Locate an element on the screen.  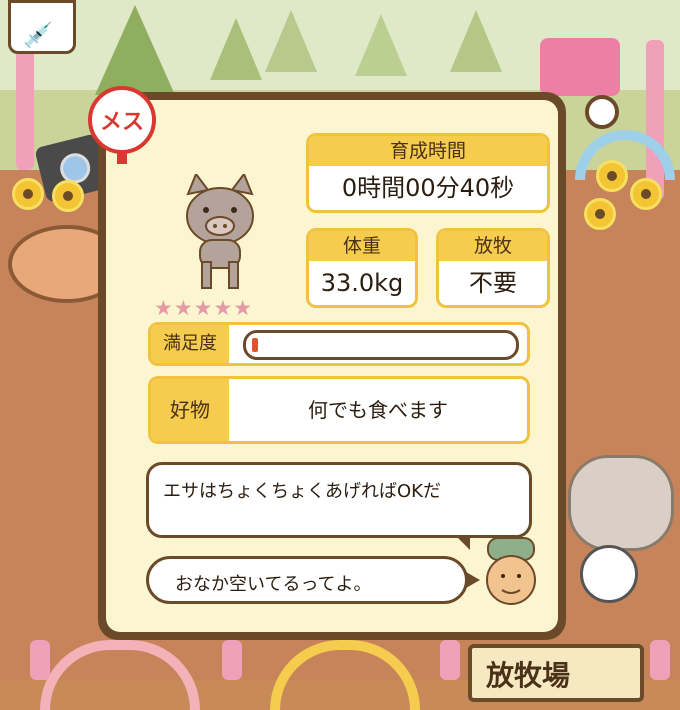
favorite-box: 好物 何でも食べます is located at coordinates (339, 410).